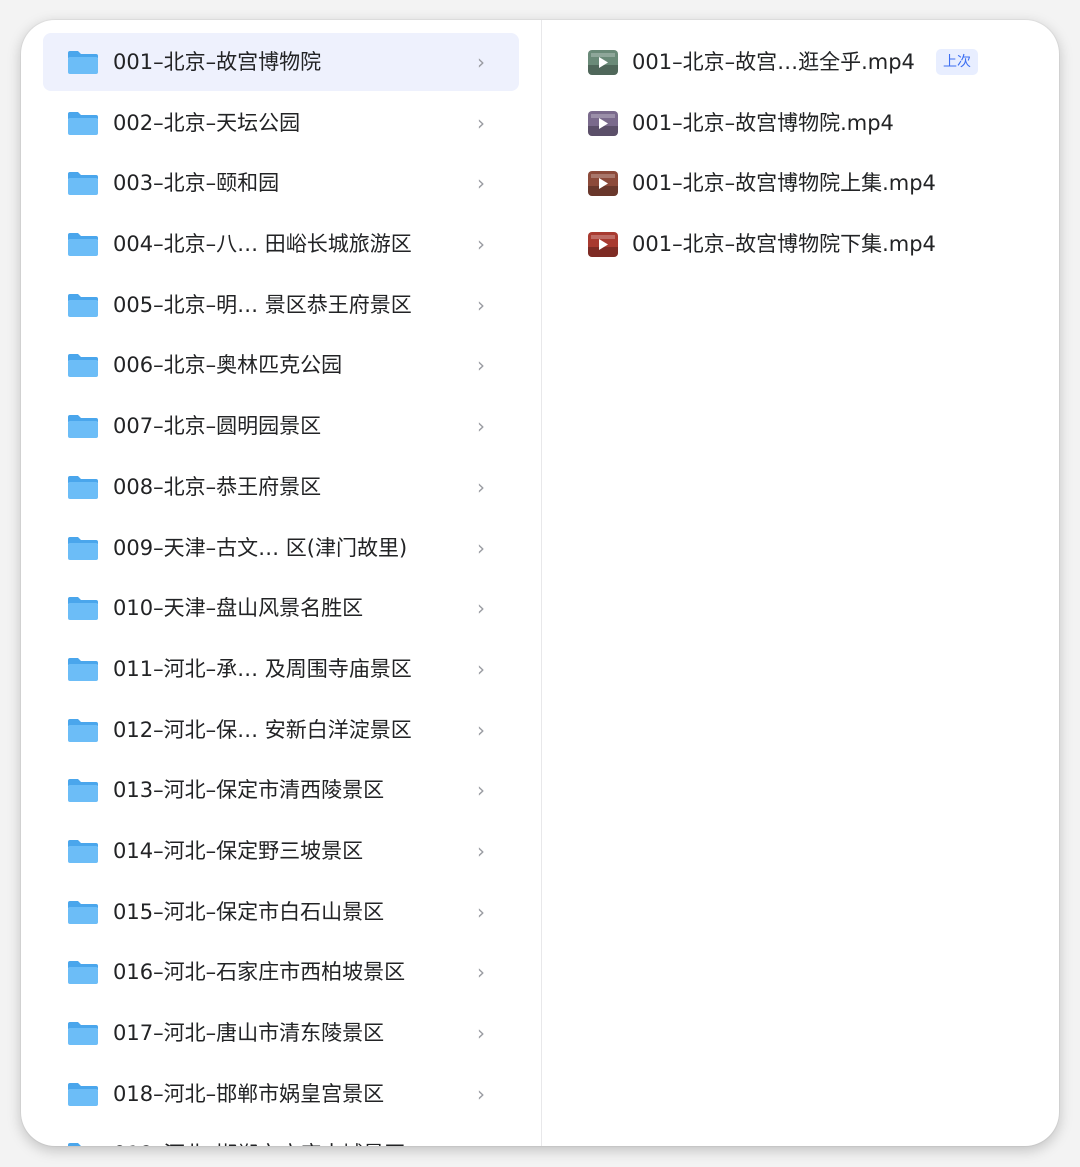  Describe the element at coordinates (262, 729) in the screenshot. I see `folder-label: 012–河北–保… 安新白洋淀景区` at that location.